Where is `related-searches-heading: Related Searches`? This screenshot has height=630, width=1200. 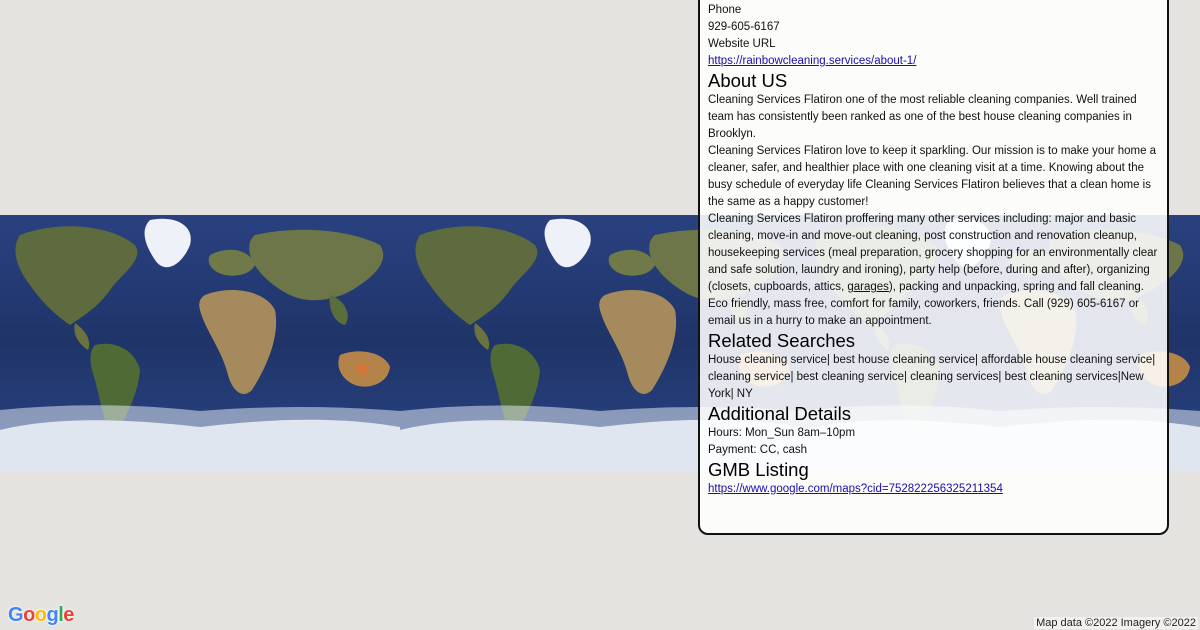 related-searches-heading: Related Searches is located at coordinates (782, 340).